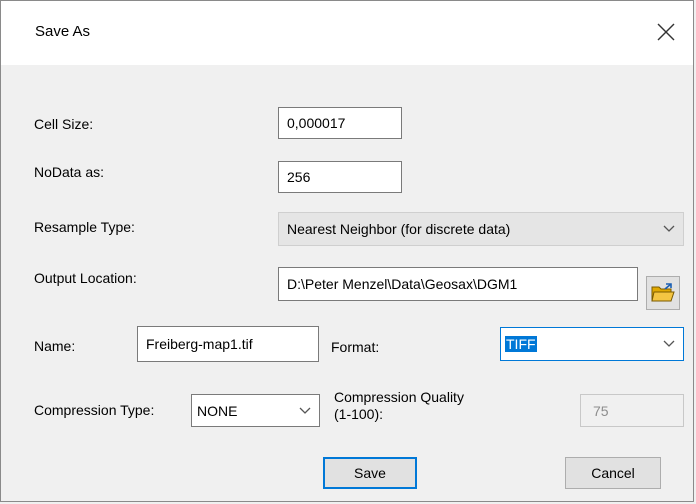  What do you see at coordinates (316, 123) in the screenshot?
I see `cell-size-value: 0,000017` at bounding box center [316, 123].